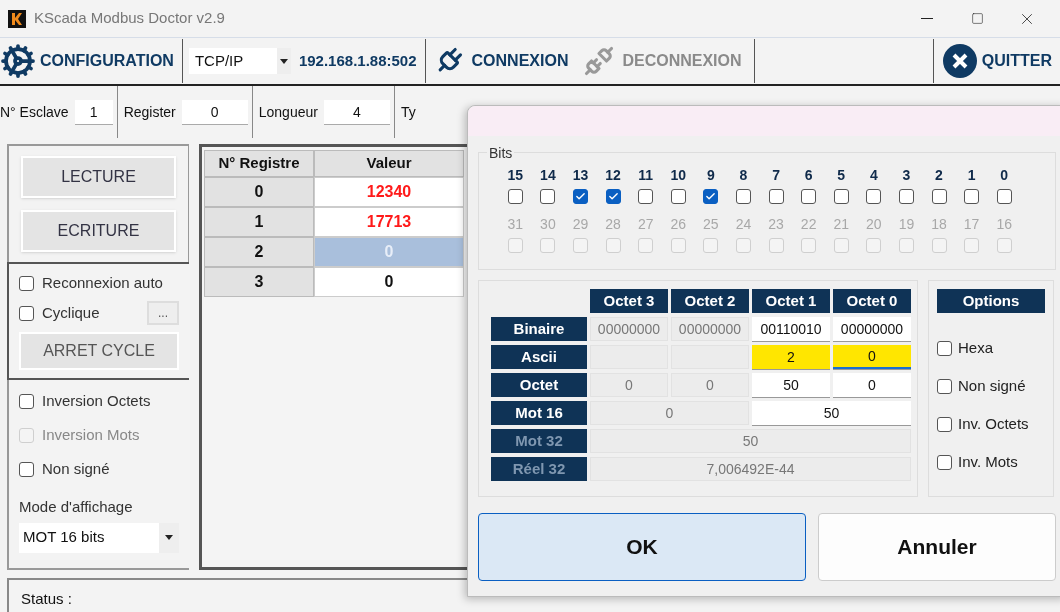 This screenshot has height=612, width=1060. I want to click on bit-number: 21, so click(841, 224).